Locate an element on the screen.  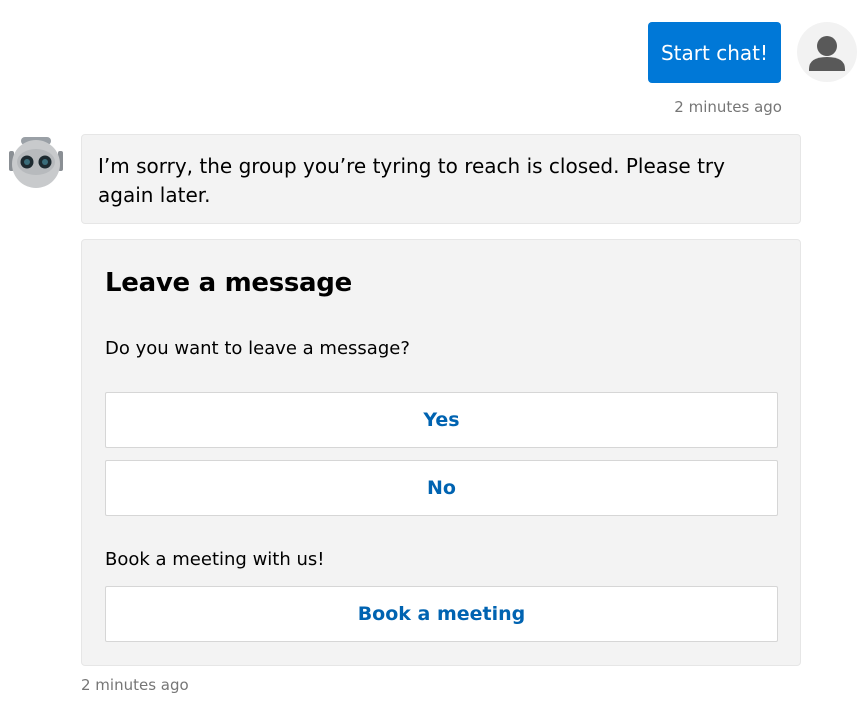
card-question: Do you want to leave a message? is located at coordinates (257, 348).